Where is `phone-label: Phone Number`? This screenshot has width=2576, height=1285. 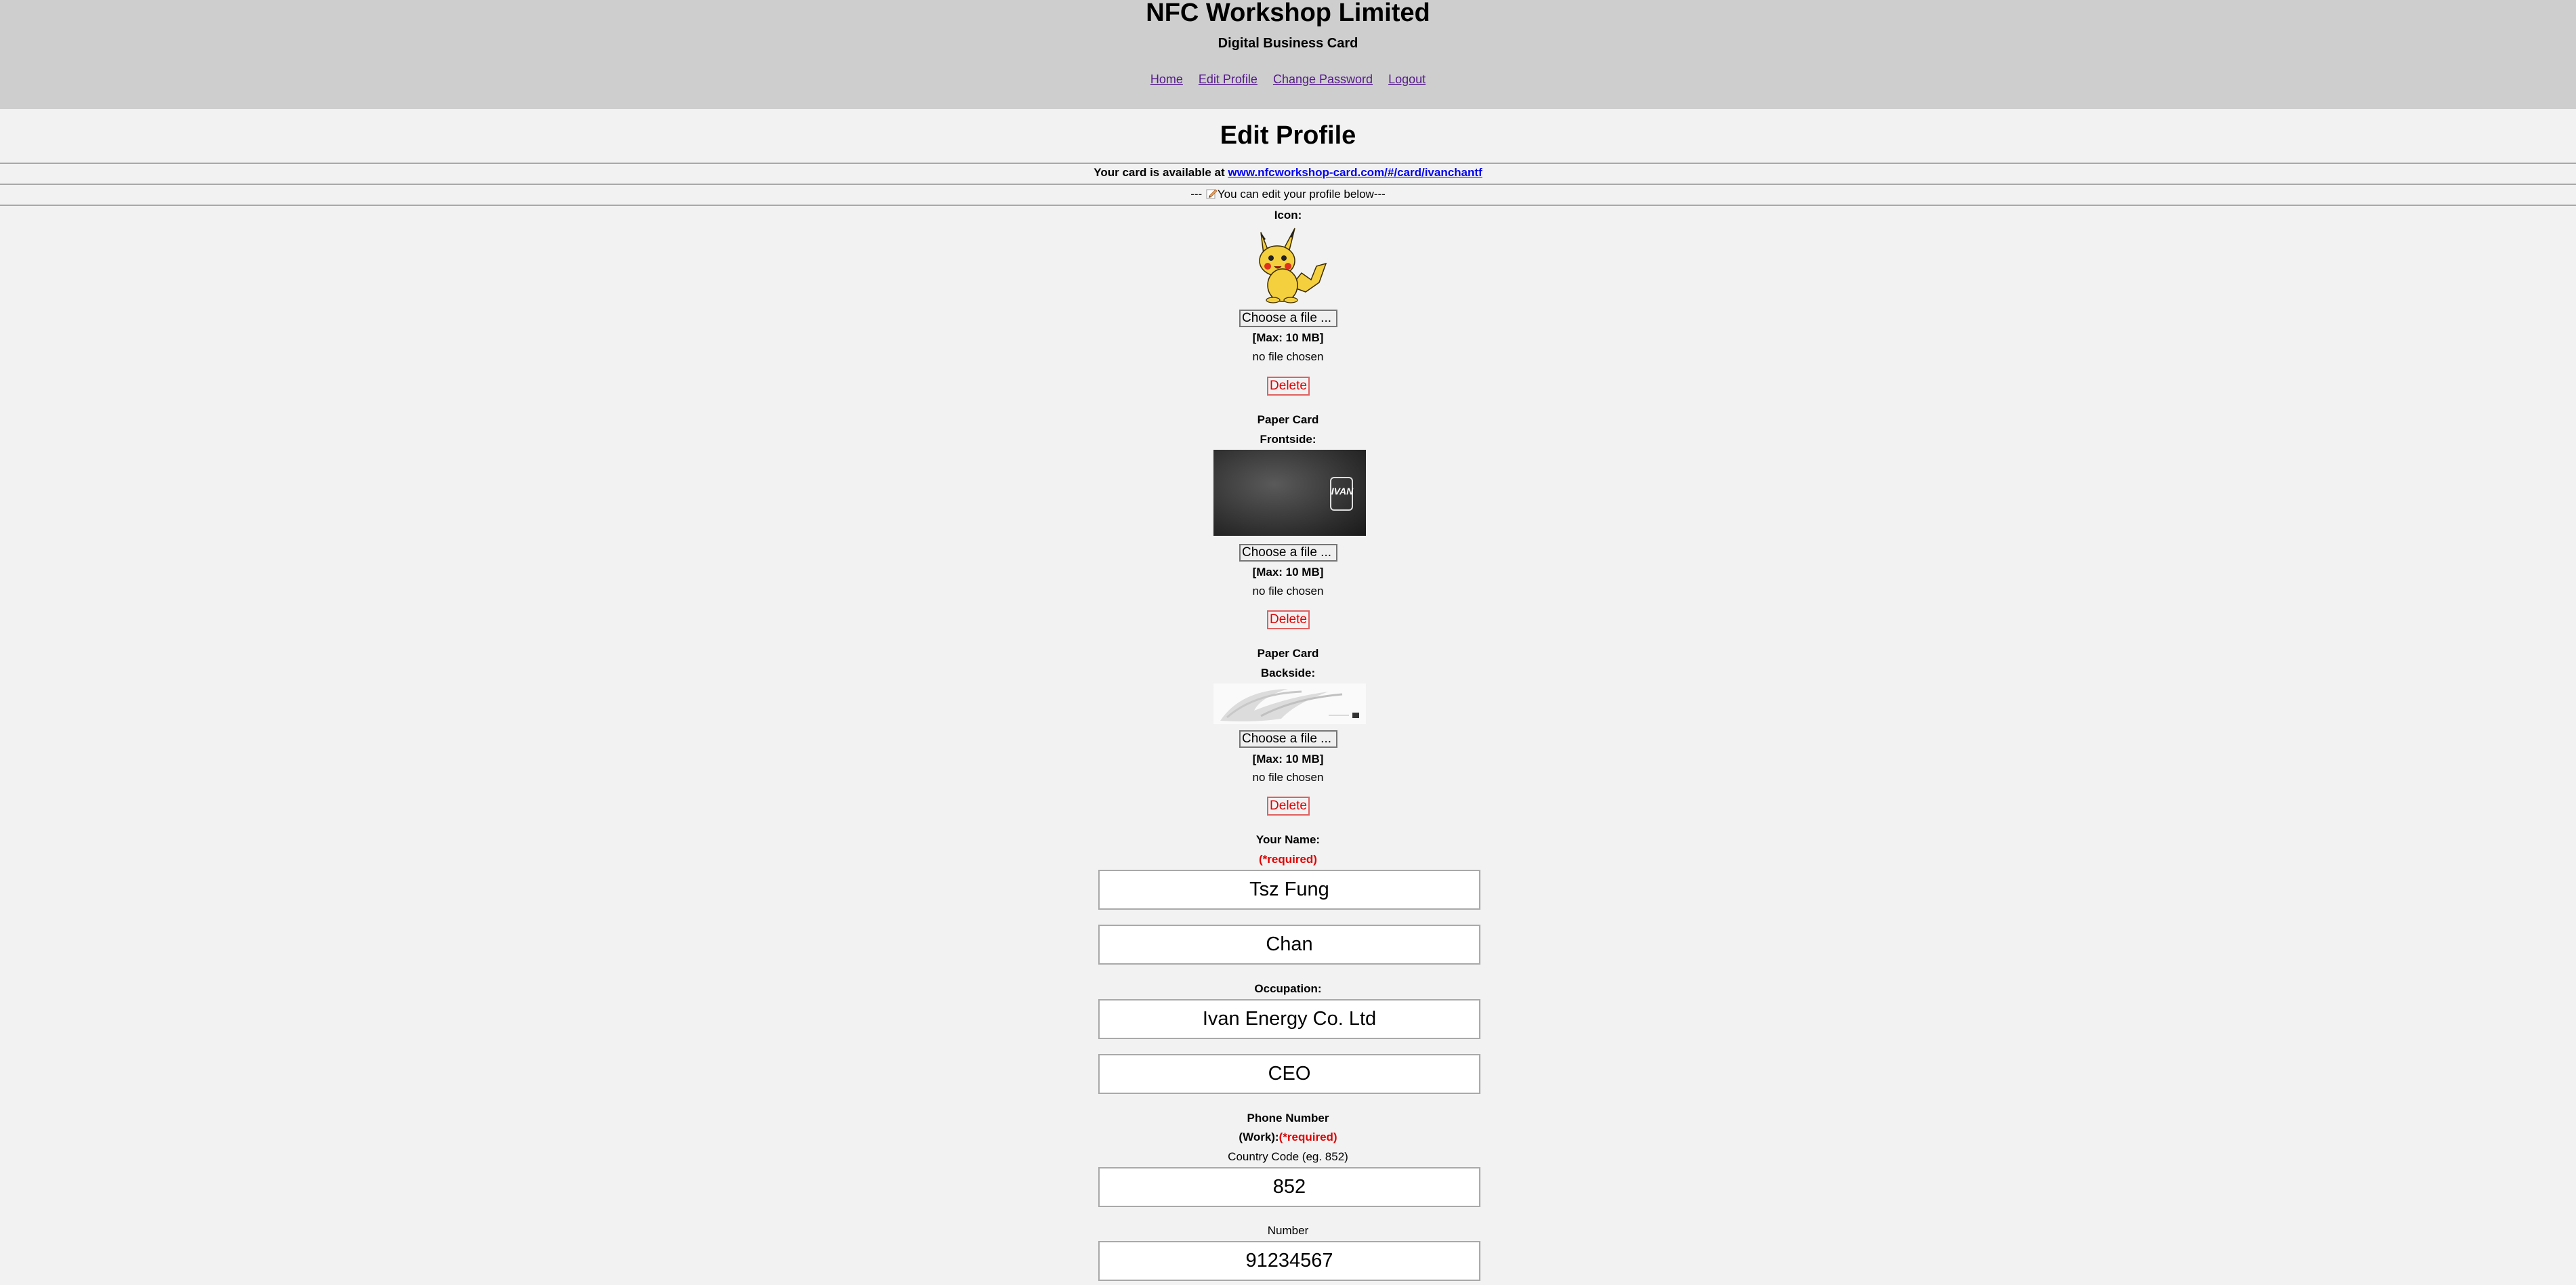
phone-label: Phone Number is located at coordinates (1288, 1118).